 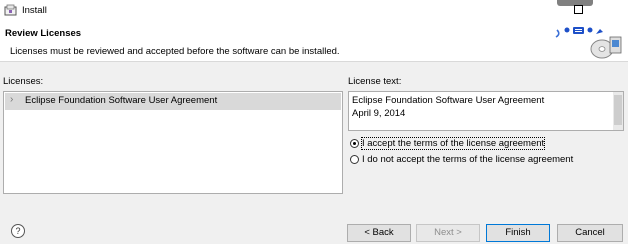 What do you see at coordinates (588, 43) in the screenshot?
I see `install-banner-icon` at bounding box center [588, 43].